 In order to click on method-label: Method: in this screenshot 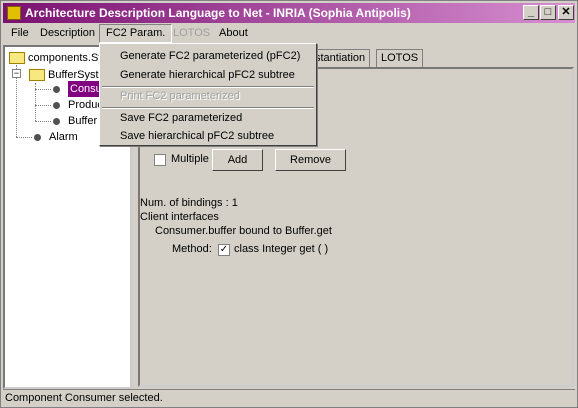, I will do `click(192, 249)`.